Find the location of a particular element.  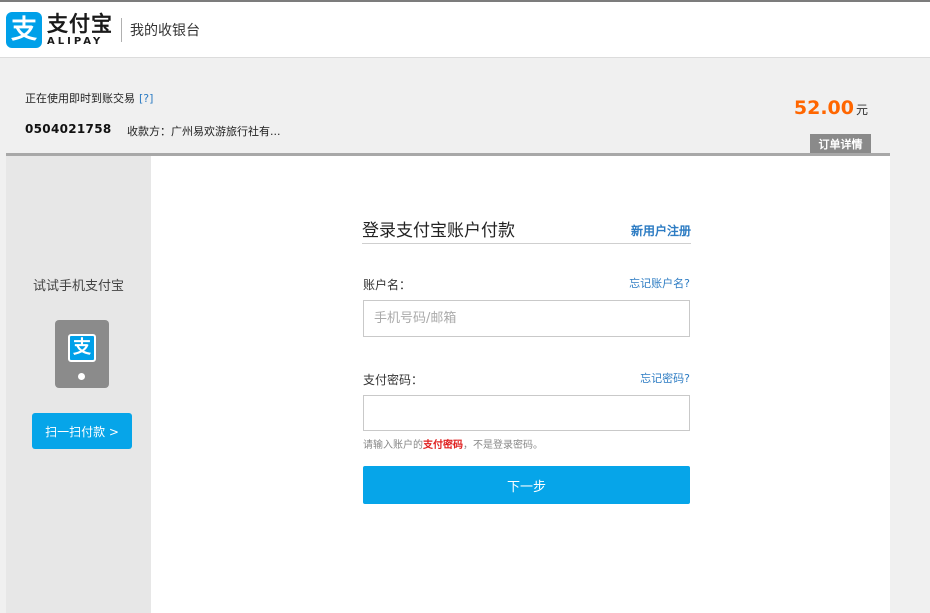

amount-value: 52.00 is located at coordinates (823, 108).